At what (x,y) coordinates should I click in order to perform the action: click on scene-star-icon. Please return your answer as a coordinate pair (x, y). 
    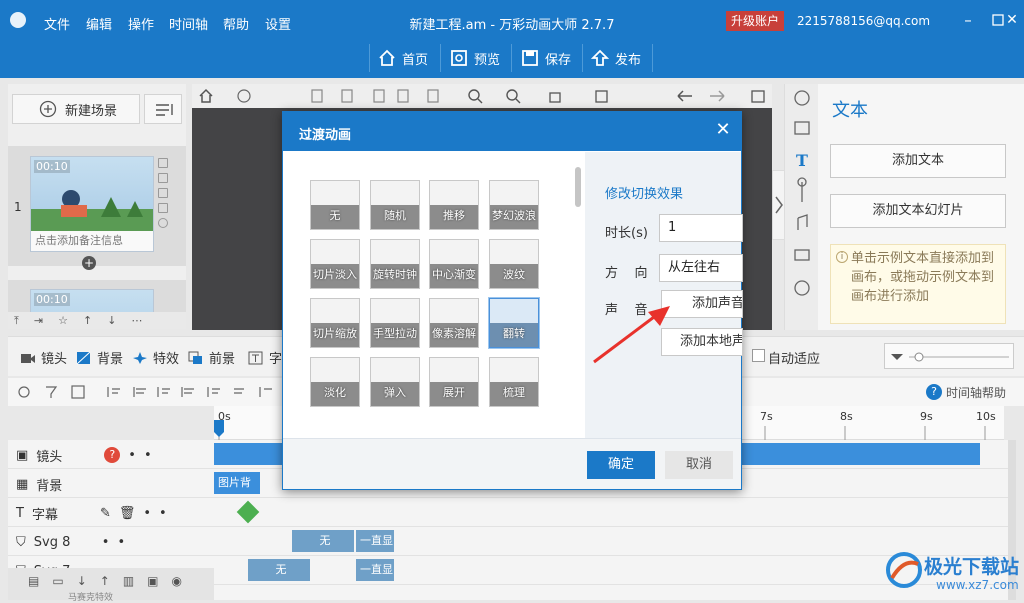
    Looking at the image, I should click on (163, 223).